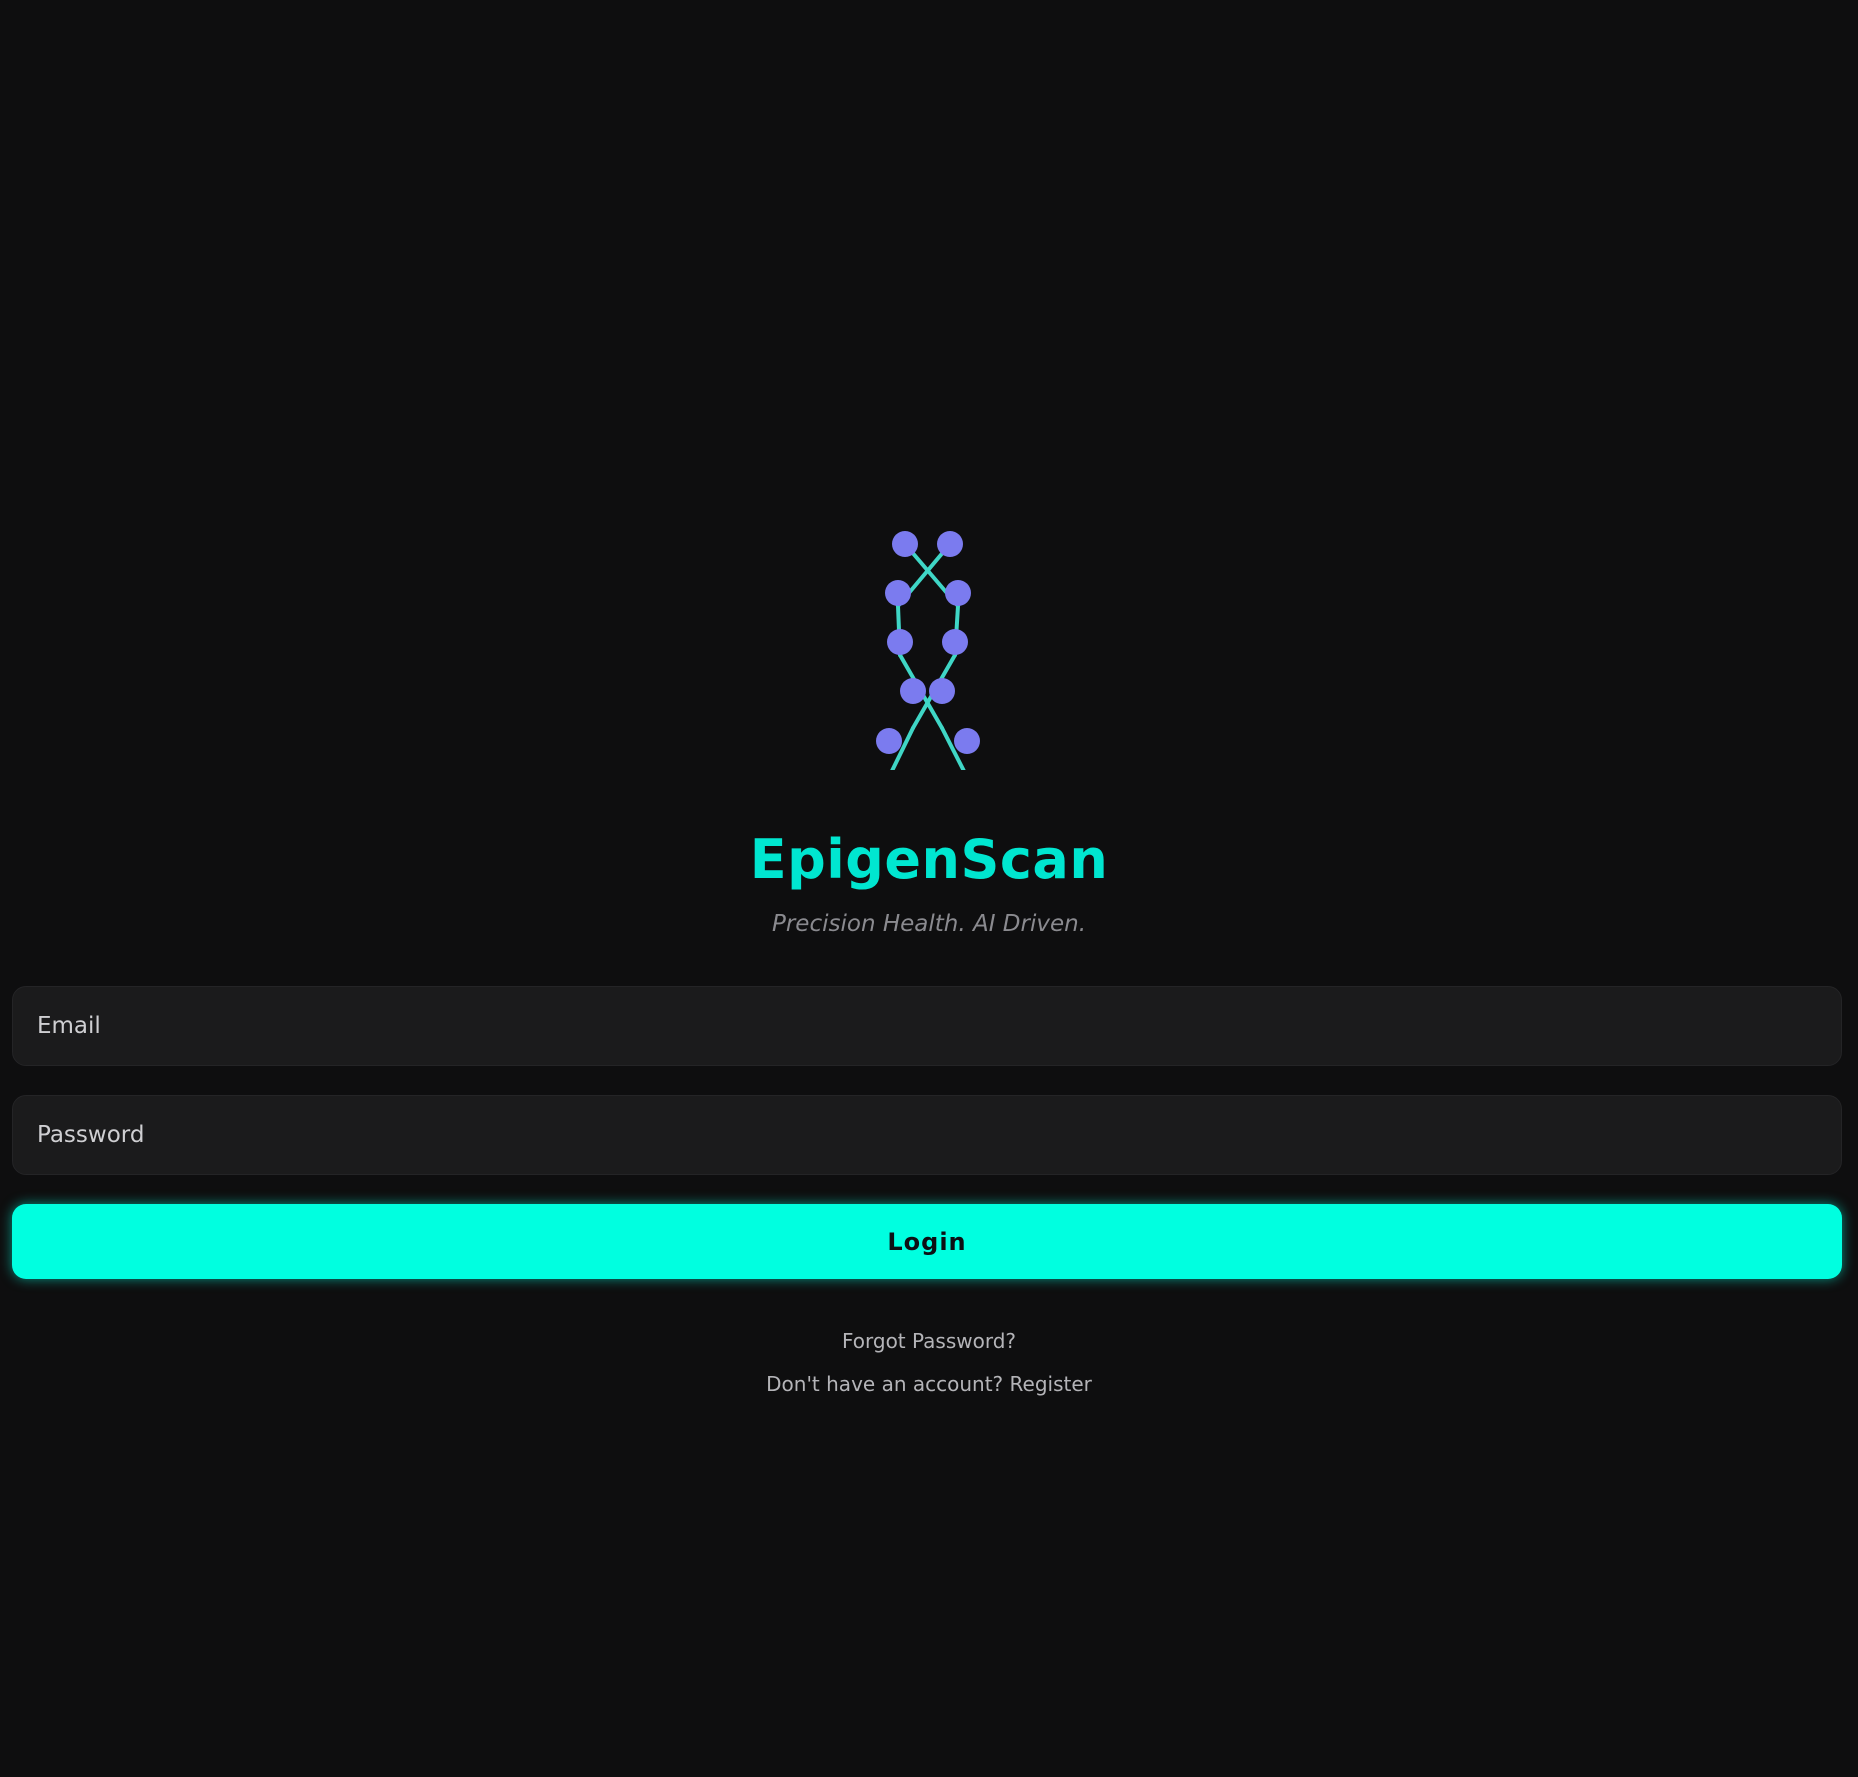  Describe the element at coordinates (927, 1135) in the screenshot. I see `password-field` at that location.